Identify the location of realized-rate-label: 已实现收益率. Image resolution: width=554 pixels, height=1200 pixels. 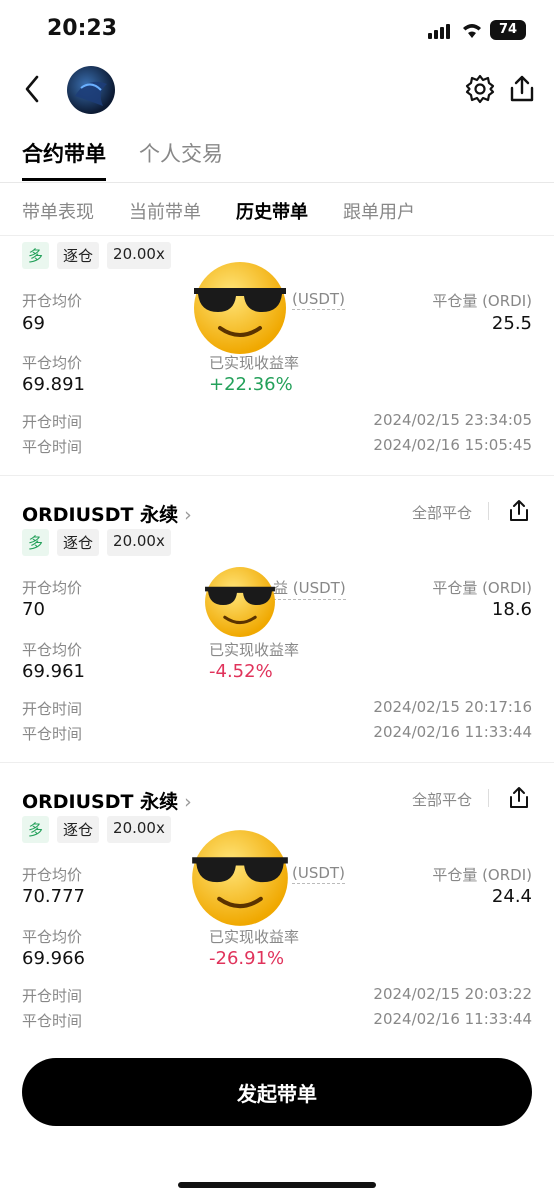
(254, 650).